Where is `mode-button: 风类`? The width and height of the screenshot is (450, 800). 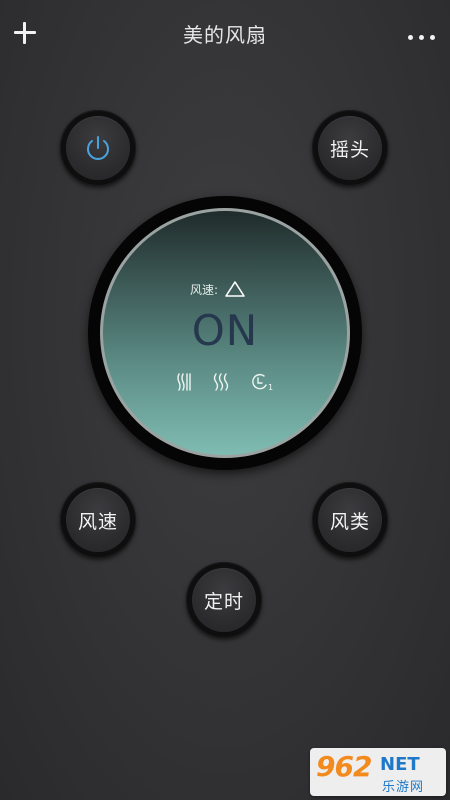
mode-button: 风类 is located at coordinates (350, 520).